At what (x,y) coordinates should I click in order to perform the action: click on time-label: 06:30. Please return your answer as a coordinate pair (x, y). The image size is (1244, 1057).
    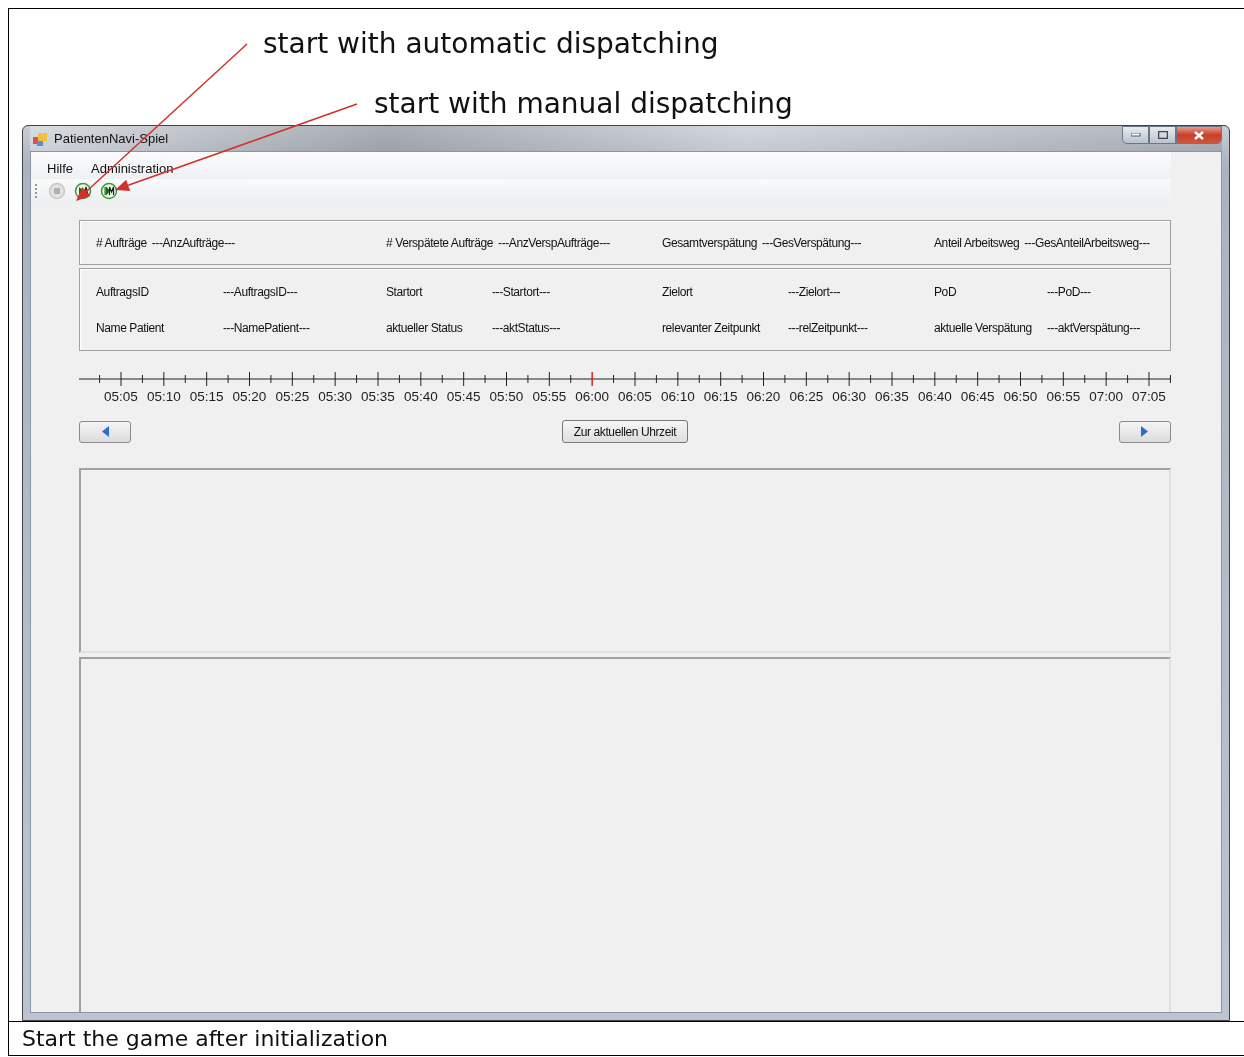
    Looking at the image, I should click on (849, 396).